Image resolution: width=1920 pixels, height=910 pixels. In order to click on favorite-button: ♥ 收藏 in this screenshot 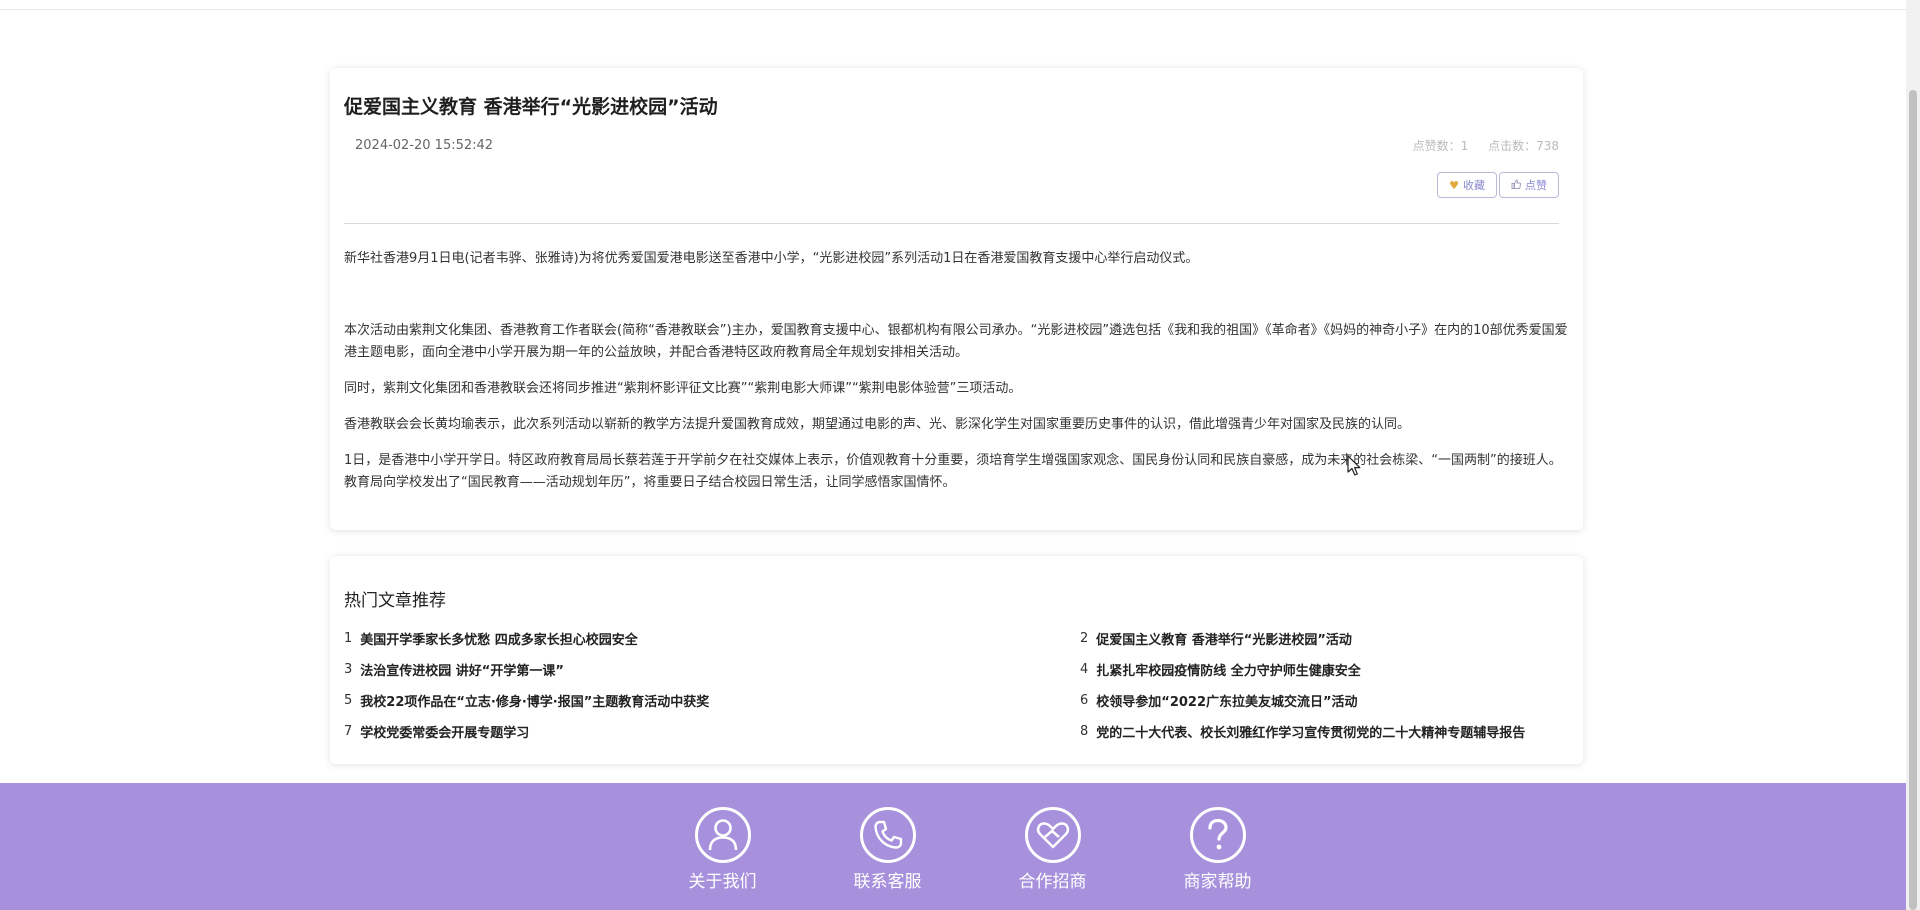, I will do `click(1467, 185)`.